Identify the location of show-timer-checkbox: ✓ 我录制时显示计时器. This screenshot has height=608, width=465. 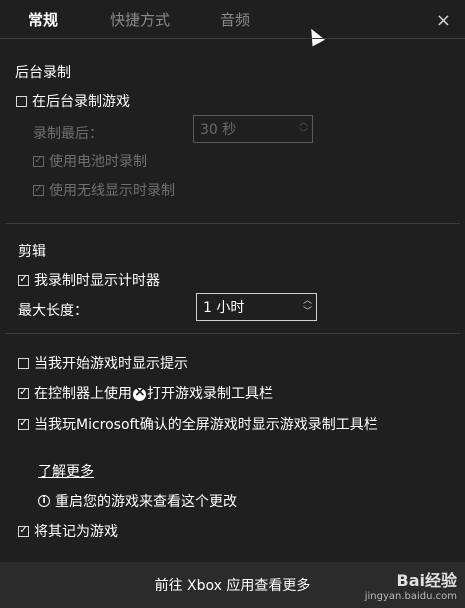
(89, 280).